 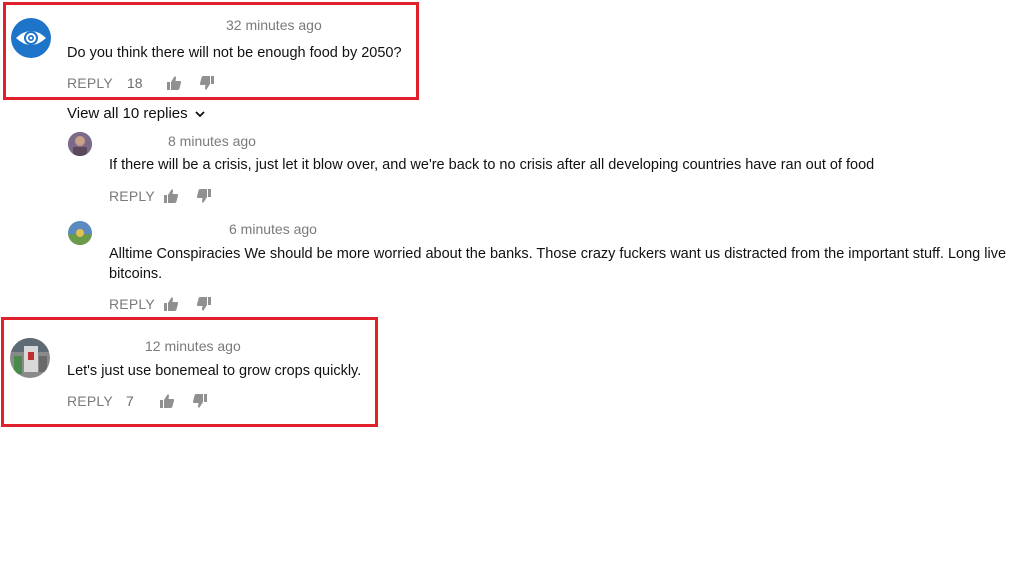 What do you see at coordinates (212, 141) in the screenshot?
I see `reply-timestamp: 8 minutes ago` at bounding box center [212, 141].